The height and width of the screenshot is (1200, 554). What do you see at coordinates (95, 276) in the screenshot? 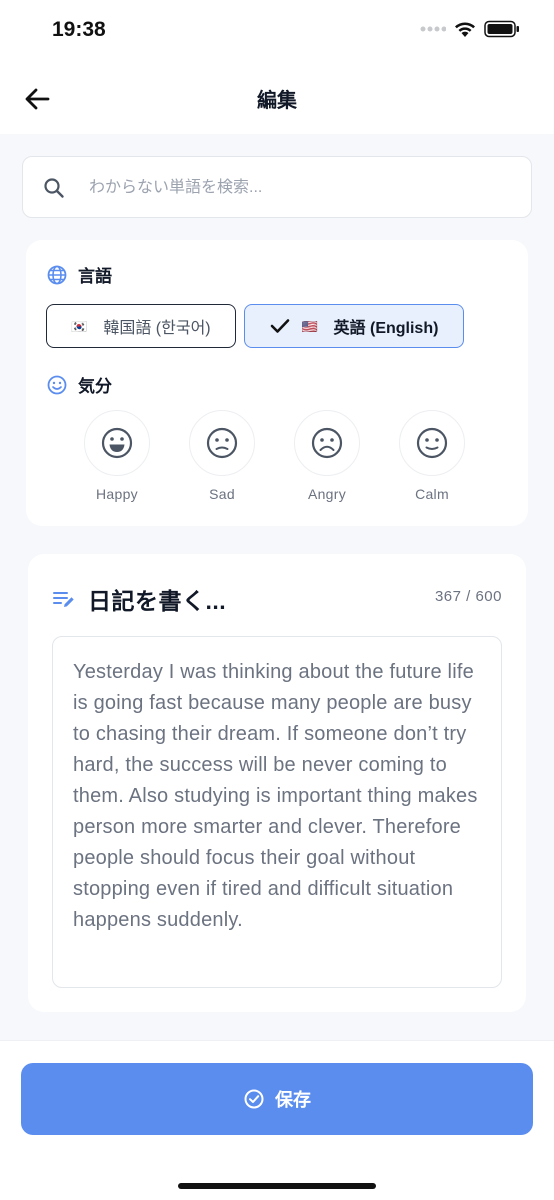
I see `language-title: 言語` at bounding box center [95, 276].